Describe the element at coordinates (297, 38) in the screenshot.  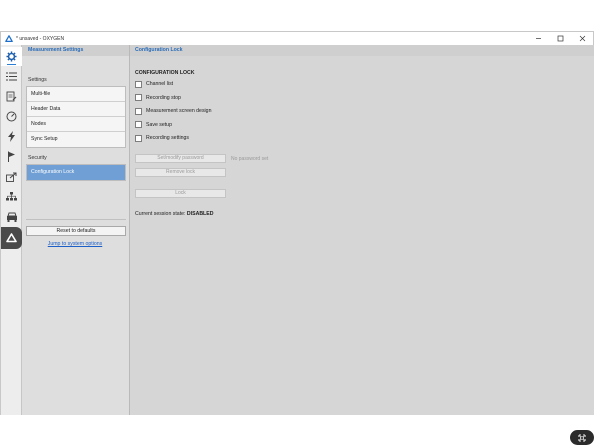
I see `title-bar: * unsaved - OXYGEN` at that location.